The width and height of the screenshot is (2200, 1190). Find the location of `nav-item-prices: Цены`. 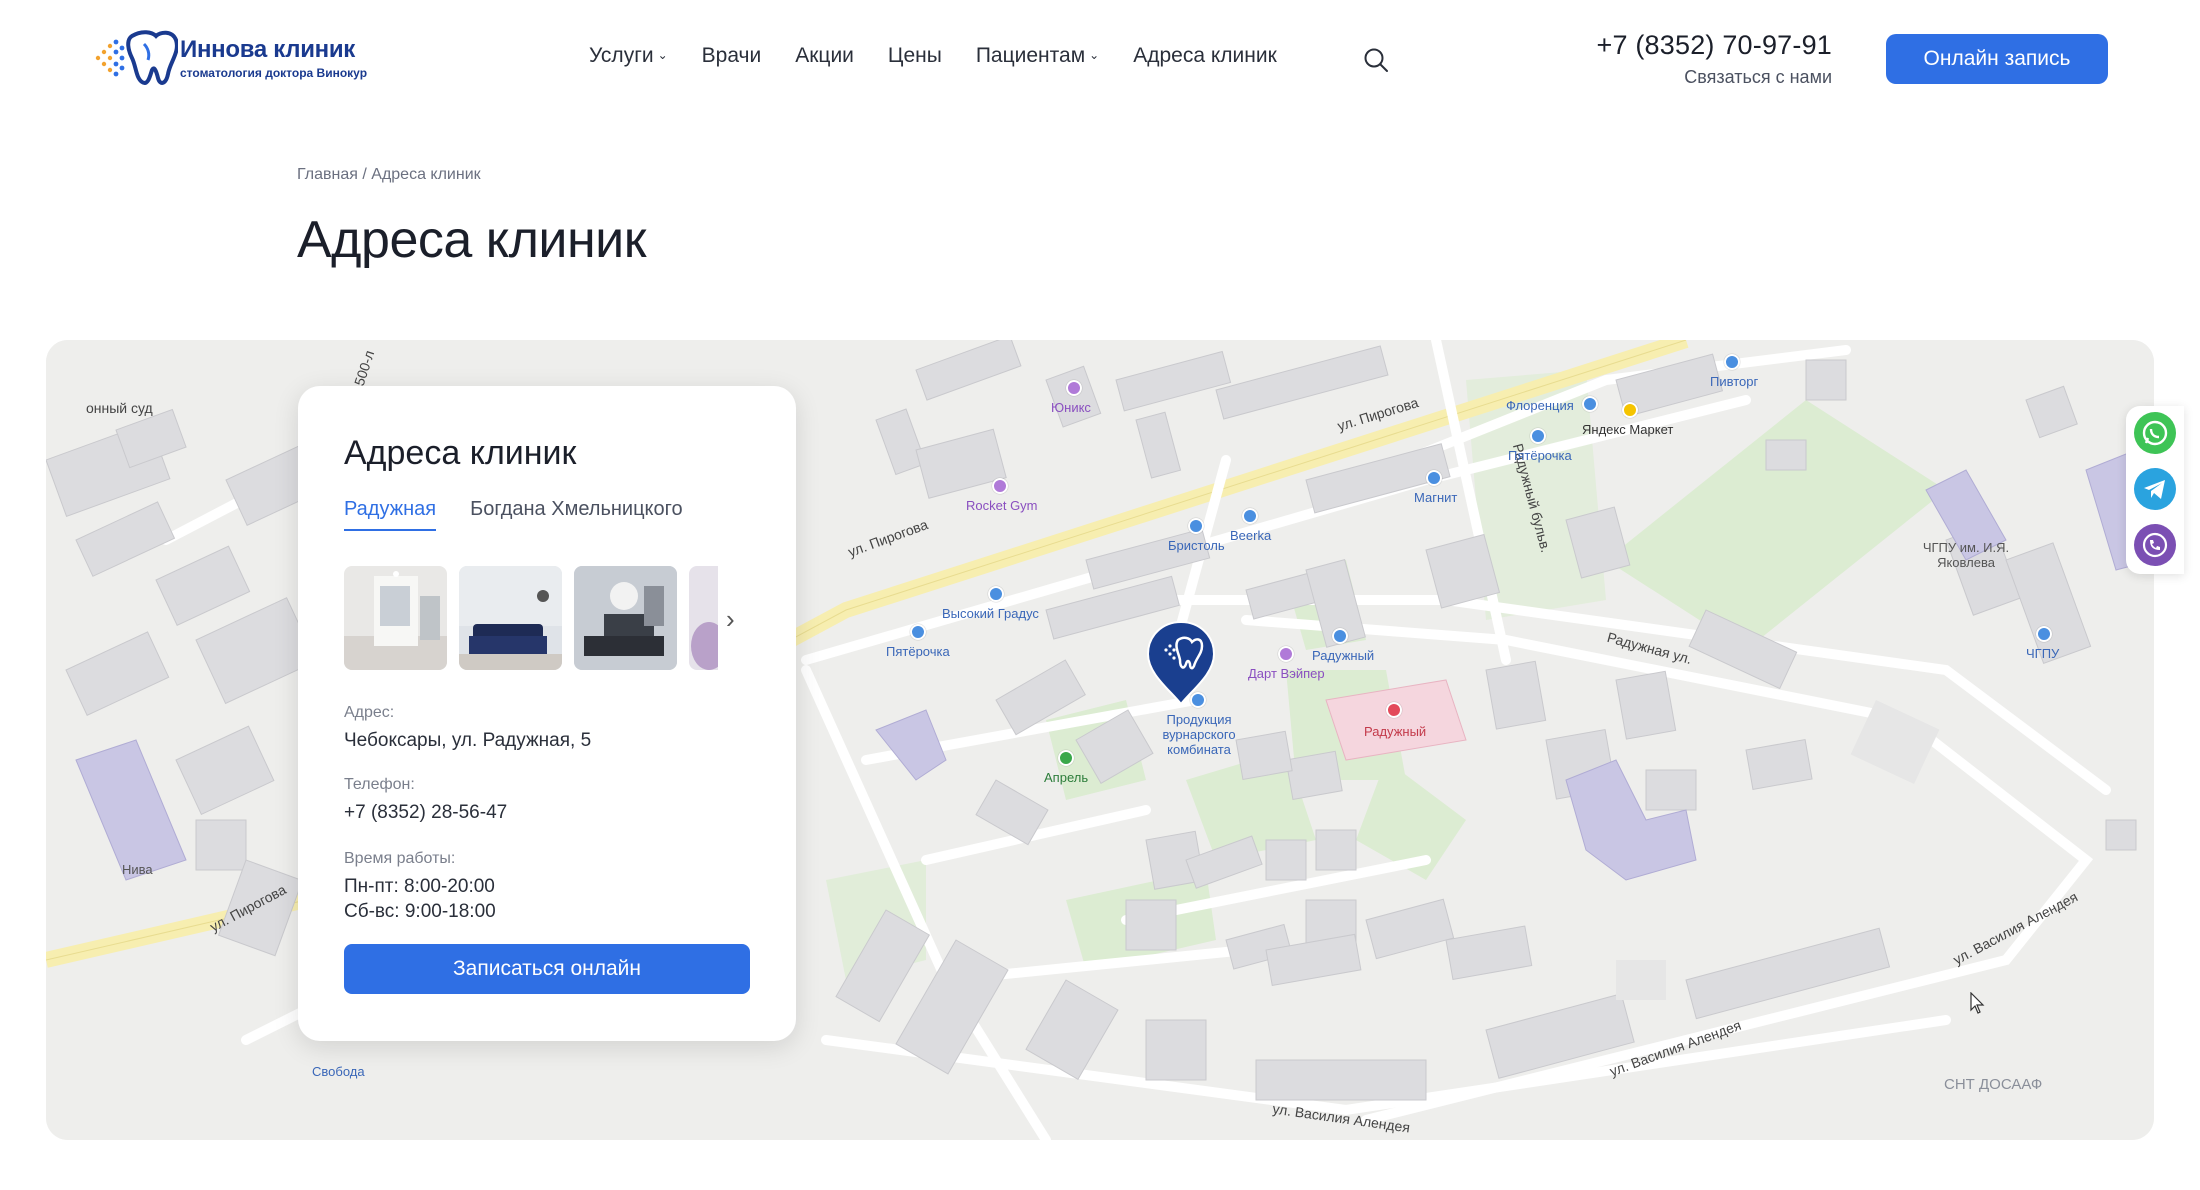

nav-item-prices: Цены is located at coordinates (915, 56).